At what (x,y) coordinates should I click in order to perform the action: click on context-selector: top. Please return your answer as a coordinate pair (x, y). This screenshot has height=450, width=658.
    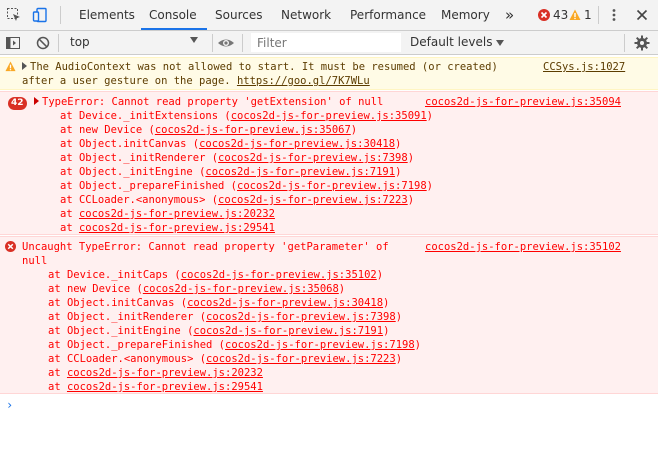
    Looking at the image, I should click on (134, 42).